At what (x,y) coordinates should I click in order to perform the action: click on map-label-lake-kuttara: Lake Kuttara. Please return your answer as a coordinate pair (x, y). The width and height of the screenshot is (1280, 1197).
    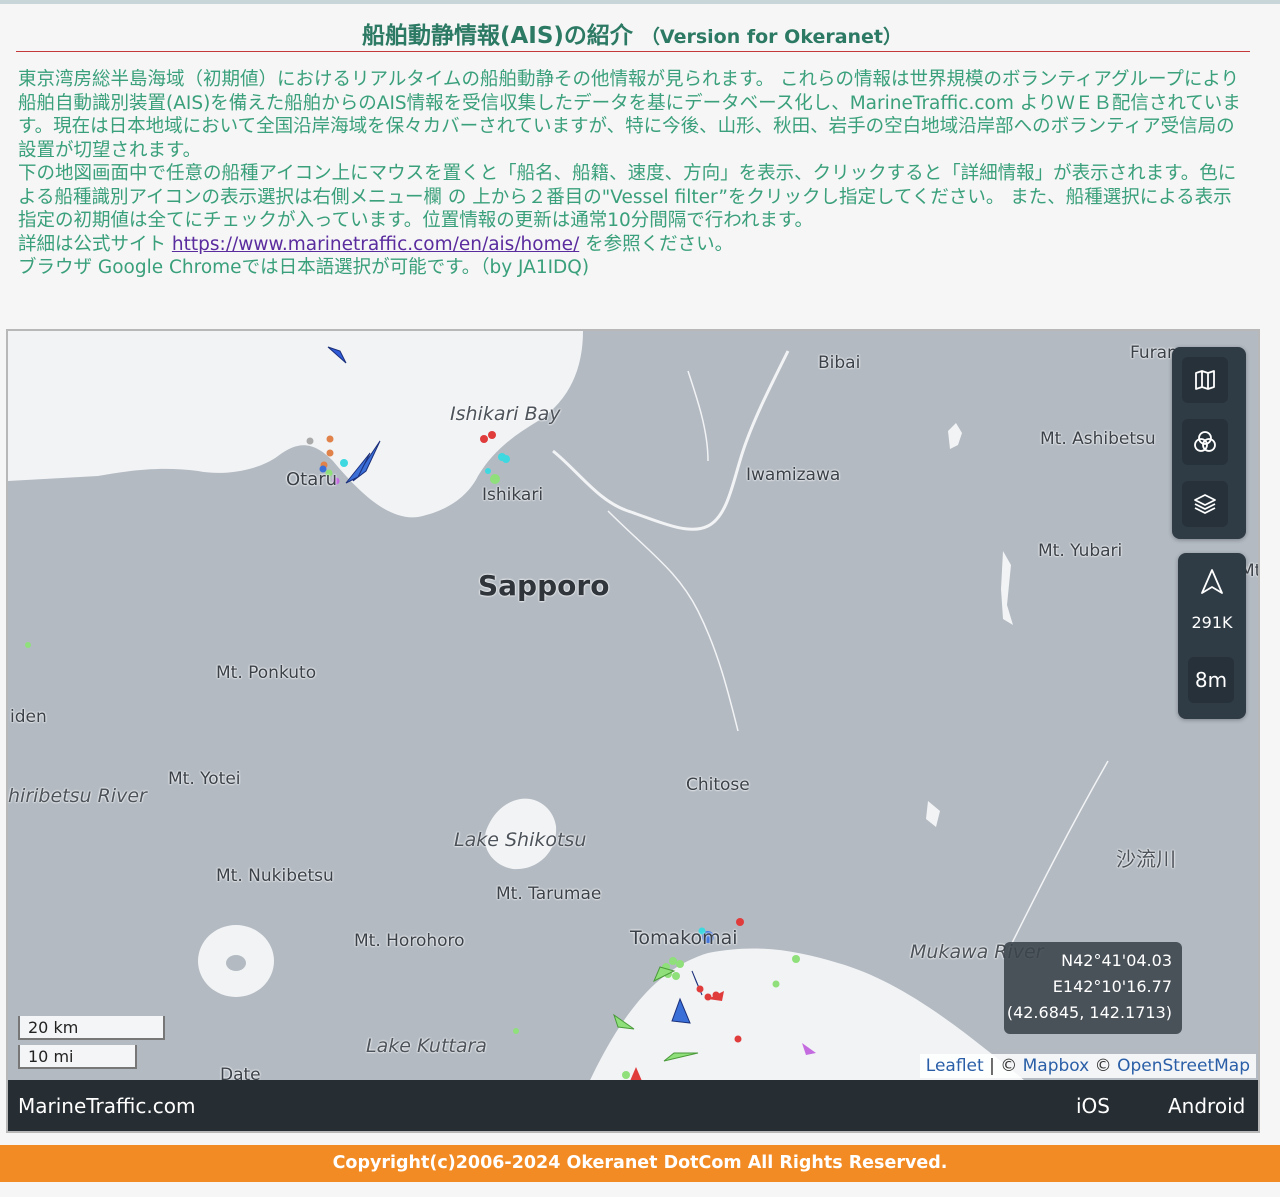
    Looking at the image, I should click on (426, 1046).